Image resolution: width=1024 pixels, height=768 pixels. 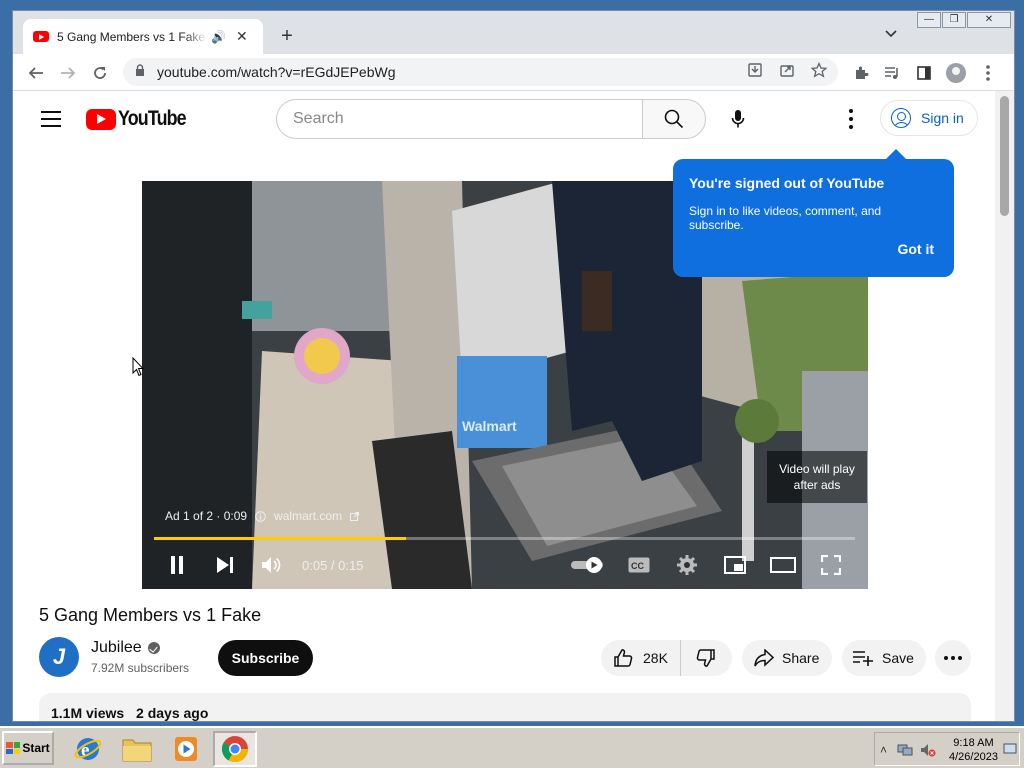 I want to click on microphone-icon, so click(x=738, y=119).